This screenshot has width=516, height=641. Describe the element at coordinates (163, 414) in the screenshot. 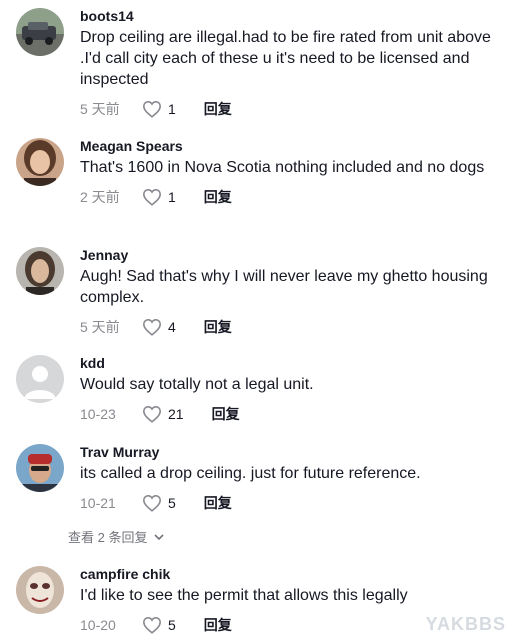

I see `like-button: 21` at that location.